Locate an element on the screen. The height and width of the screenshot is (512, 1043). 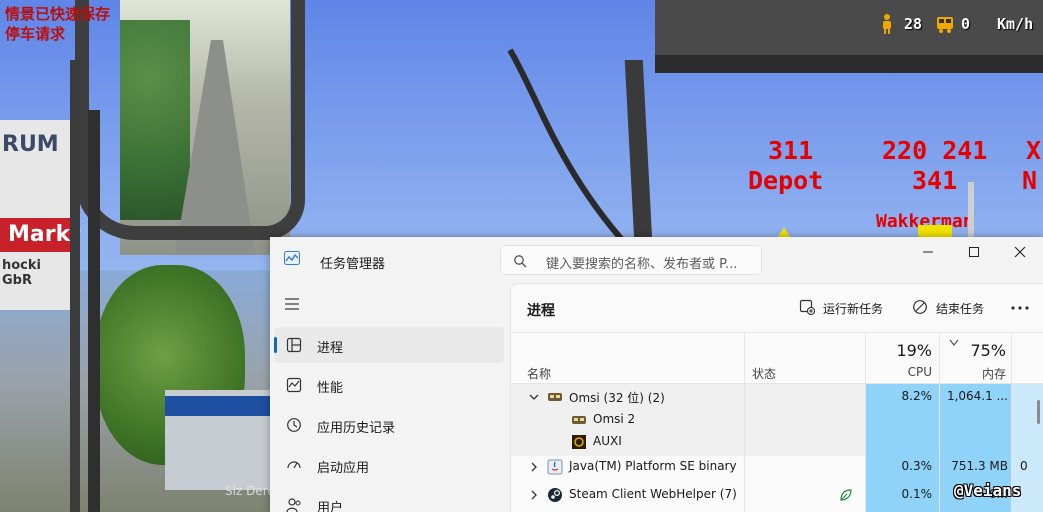
billboard-market: Markt is located at coordinates (40, 235).